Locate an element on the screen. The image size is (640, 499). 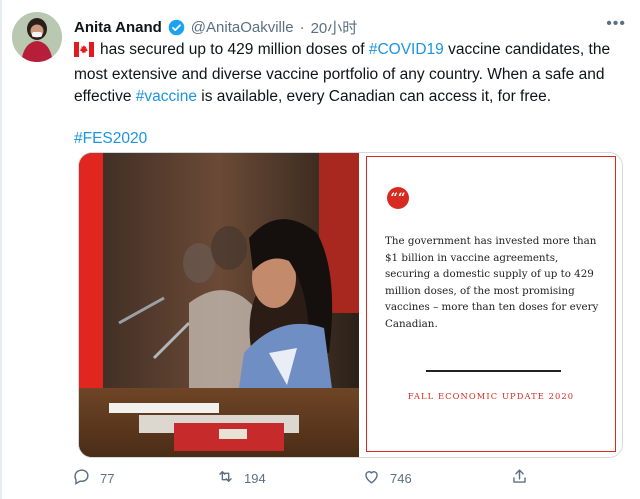
hashtag-covid19-link: #COVID19 is located at coordinates (406, 49).